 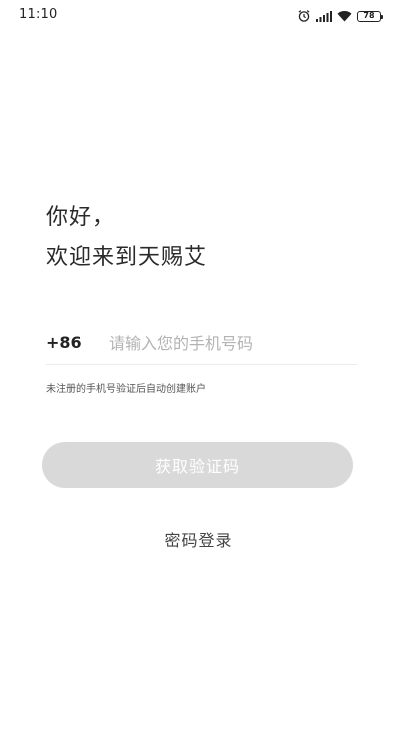 I want to click on greeting-line-1: 你好，, so click(x=81, y=217).